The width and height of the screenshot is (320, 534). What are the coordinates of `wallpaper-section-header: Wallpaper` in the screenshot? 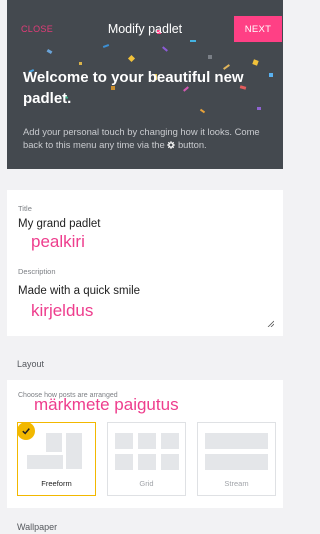 It's located at (145, 521).